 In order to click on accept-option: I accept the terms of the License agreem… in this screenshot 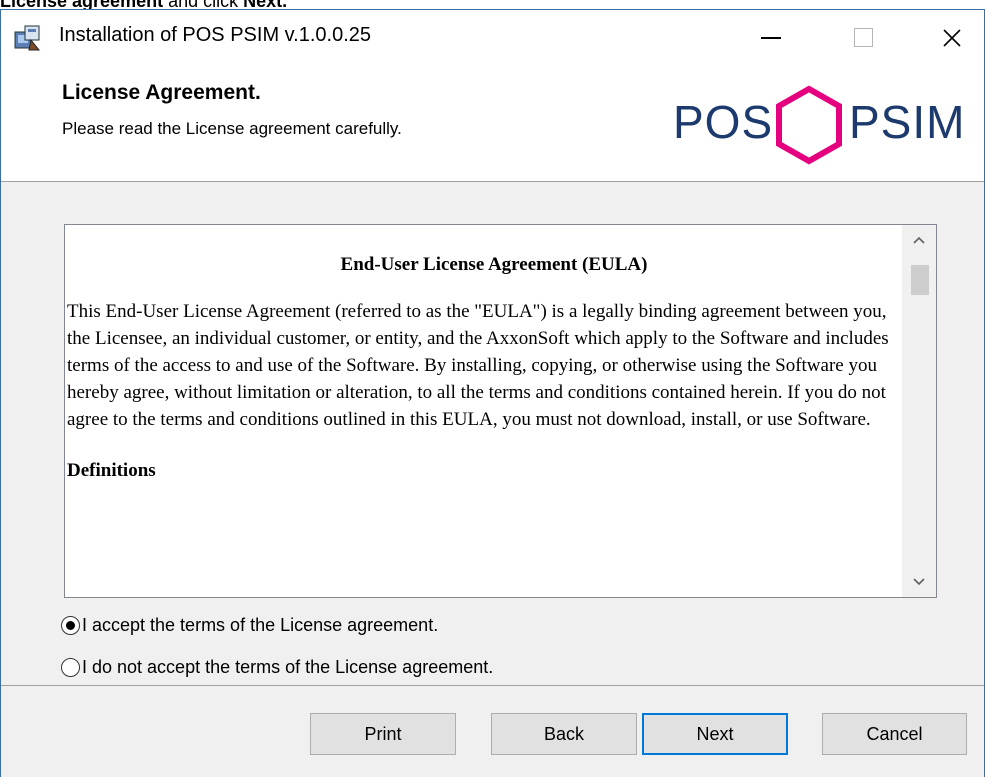, I will do `click(249, 625)`.